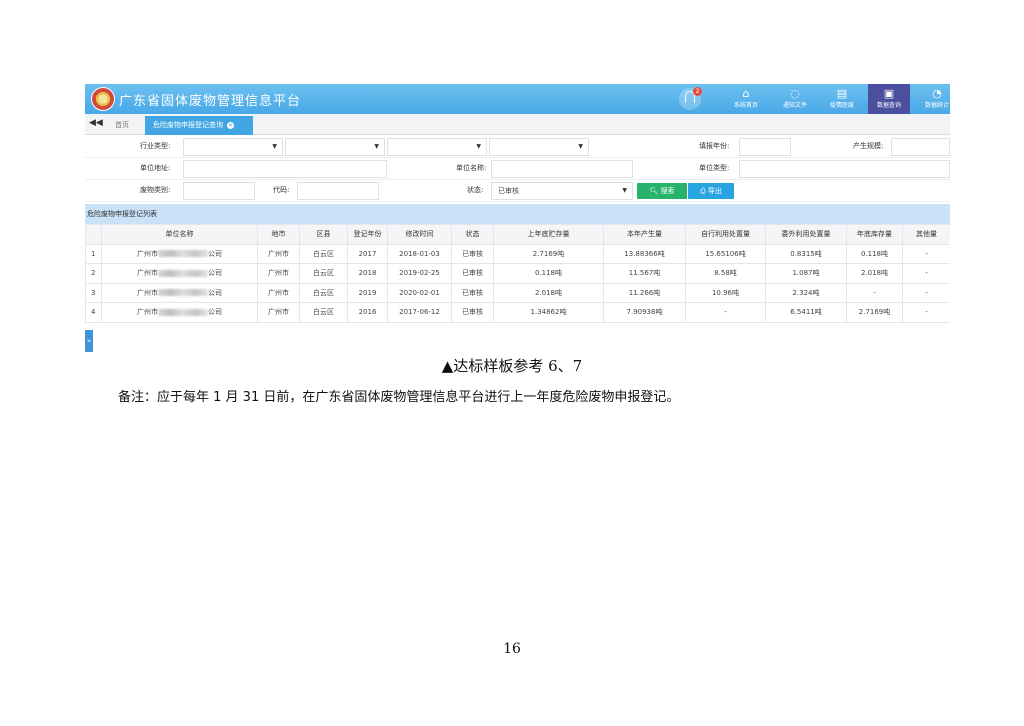 Image resolution: width=1024 pixels, height=726 pixels. I want to click on modified-cell: 2019-02-25, so click(419, 273).